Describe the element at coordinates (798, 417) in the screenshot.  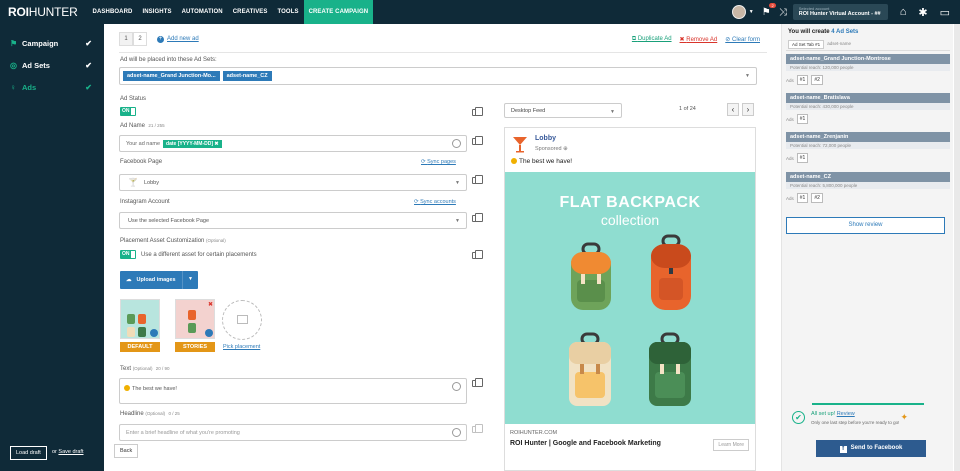
I see `check-circle-icon: ✔` at that location.